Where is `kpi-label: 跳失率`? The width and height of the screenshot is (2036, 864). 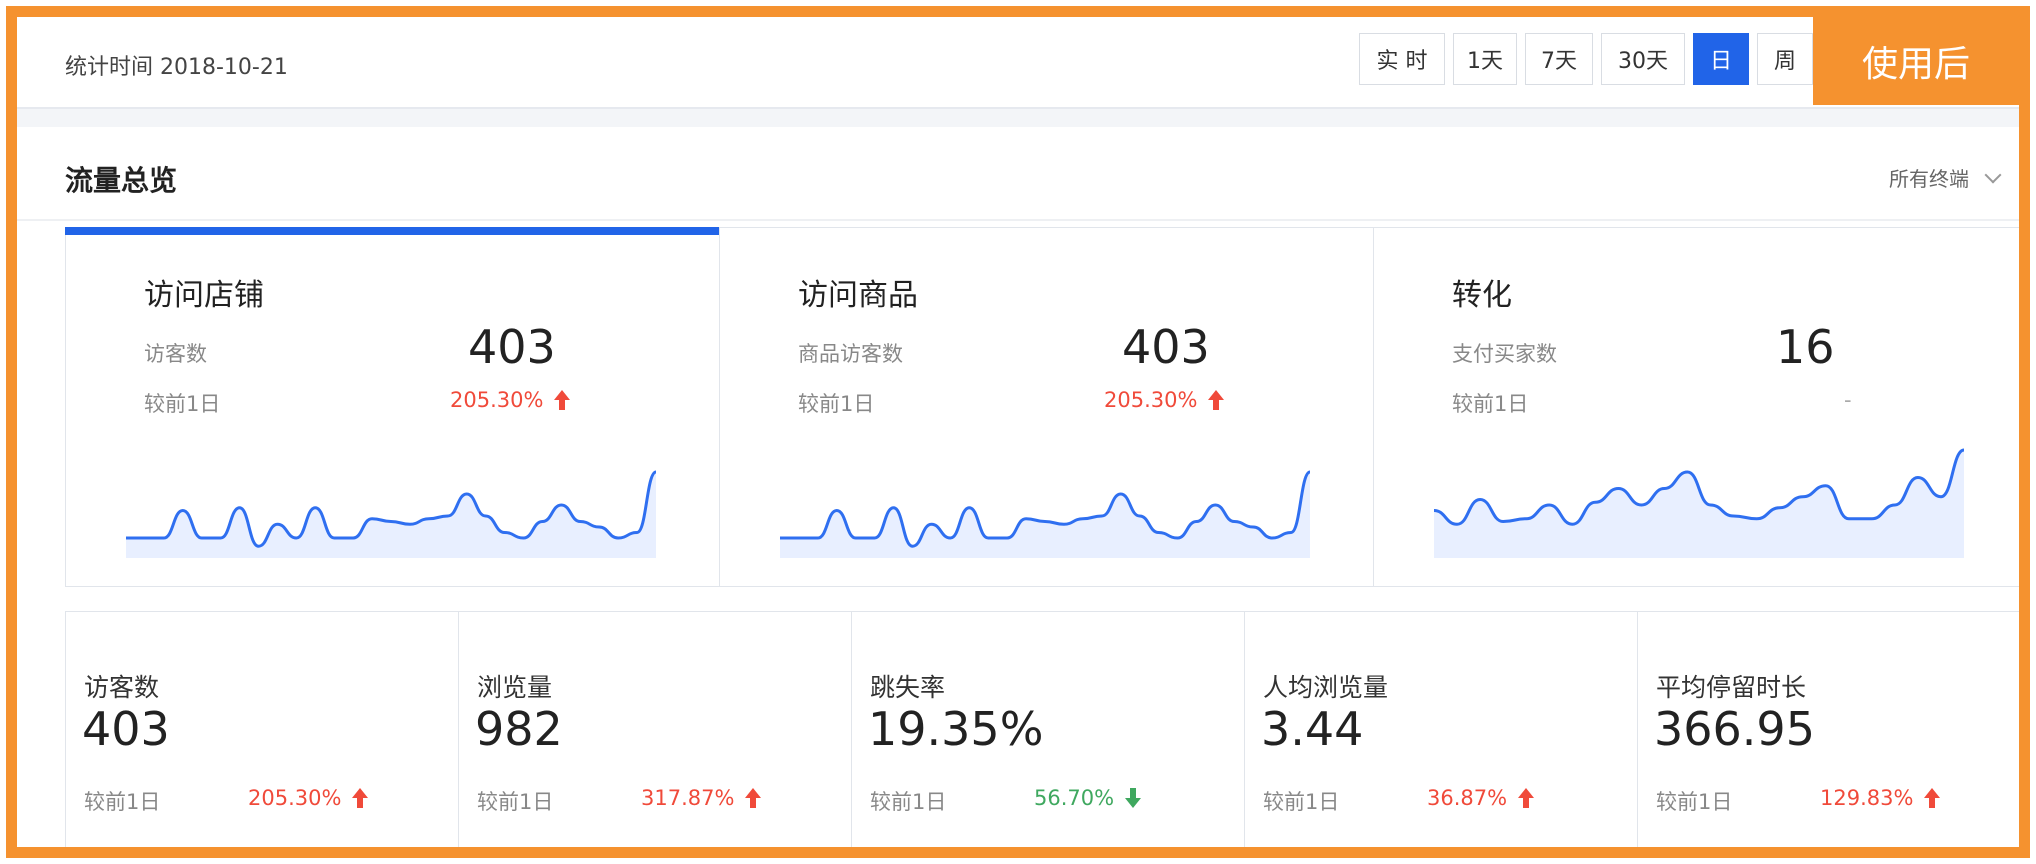 kpi-label: 跳失率 is located at coordinates (908, 687).